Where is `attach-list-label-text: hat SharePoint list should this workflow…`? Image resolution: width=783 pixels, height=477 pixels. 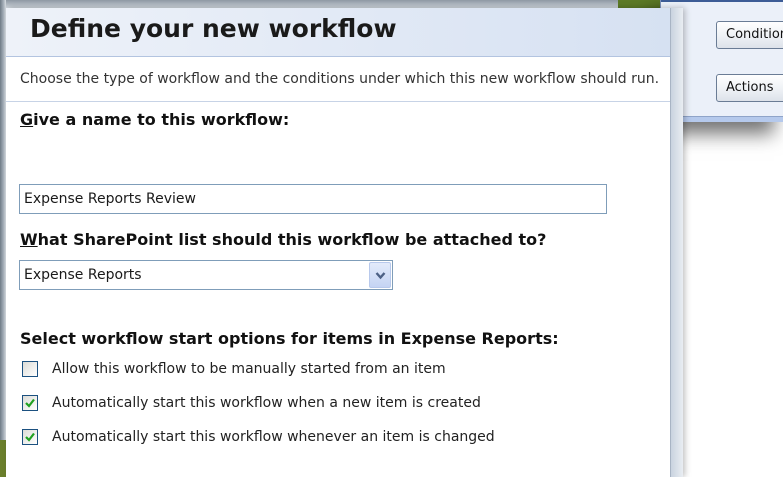
attach-list-label-text: hat SharePoint list should this workflow… is located at coordinates (292, 239).